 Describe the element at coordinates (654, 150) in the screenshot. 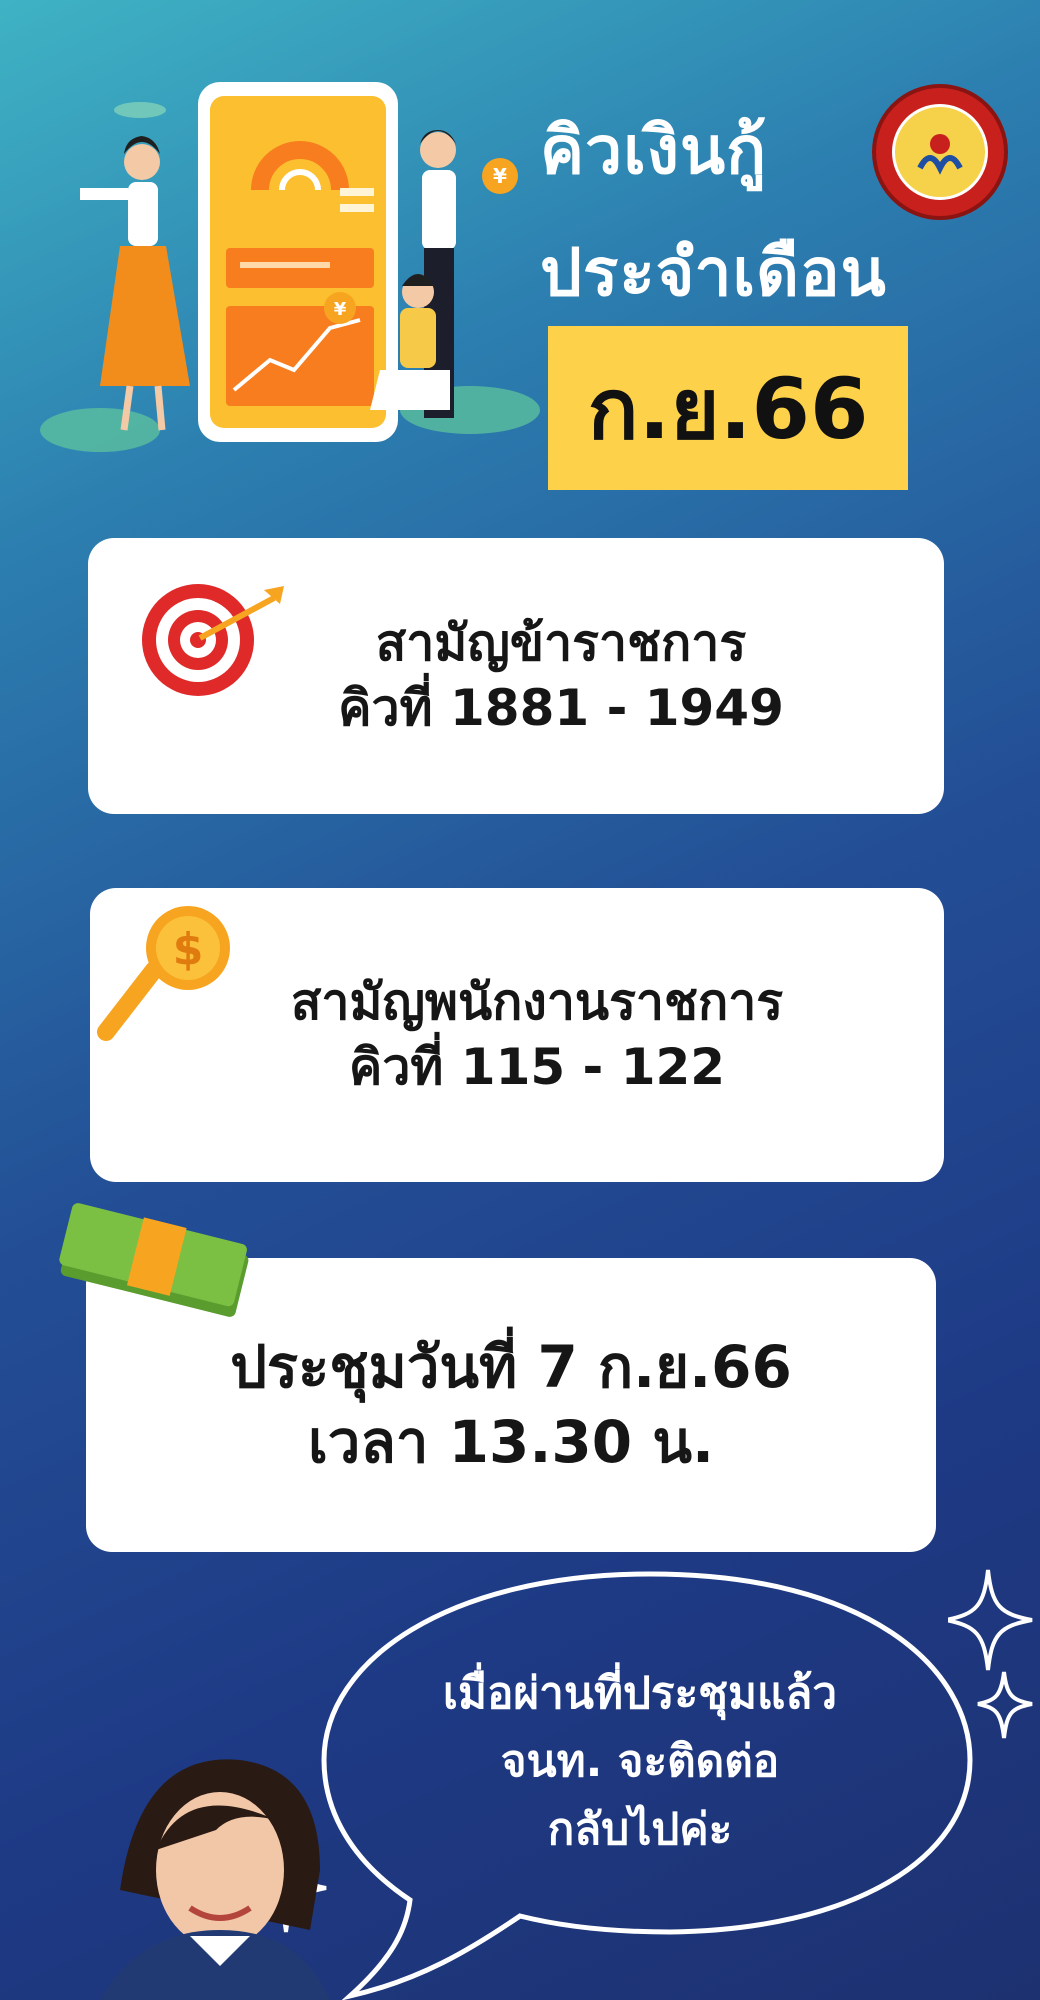

I see `title-line-1: คิวเงินกู้` at that location.